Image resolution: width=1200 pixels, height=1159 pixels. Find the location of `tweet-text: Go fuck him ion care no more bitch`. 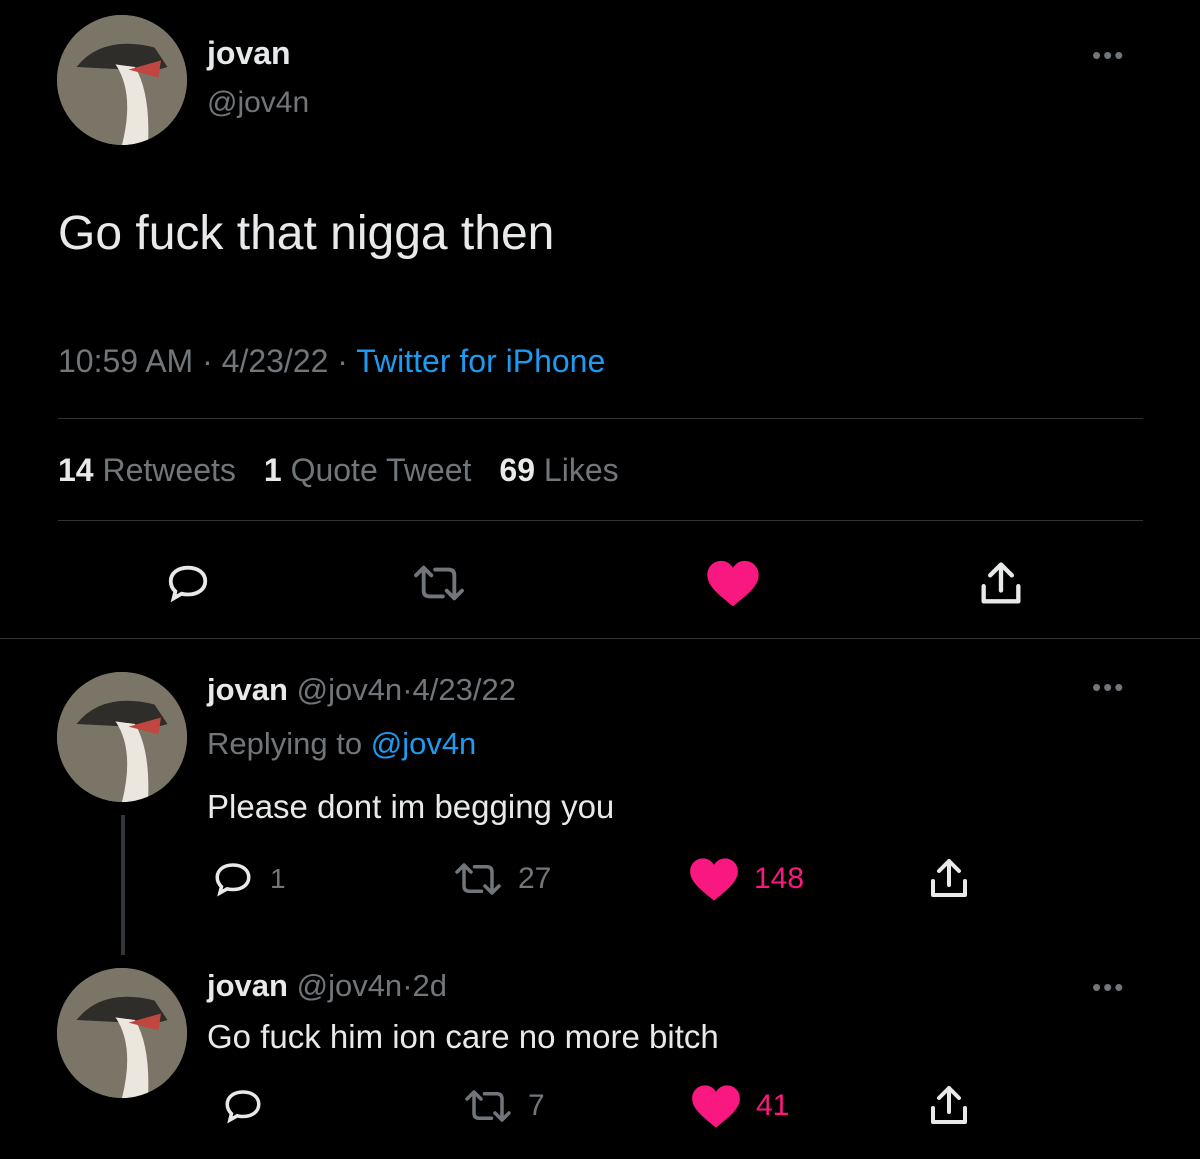

tweet-text: Go fuck him ion care no more bitch is located at coordinates (463, 1036).